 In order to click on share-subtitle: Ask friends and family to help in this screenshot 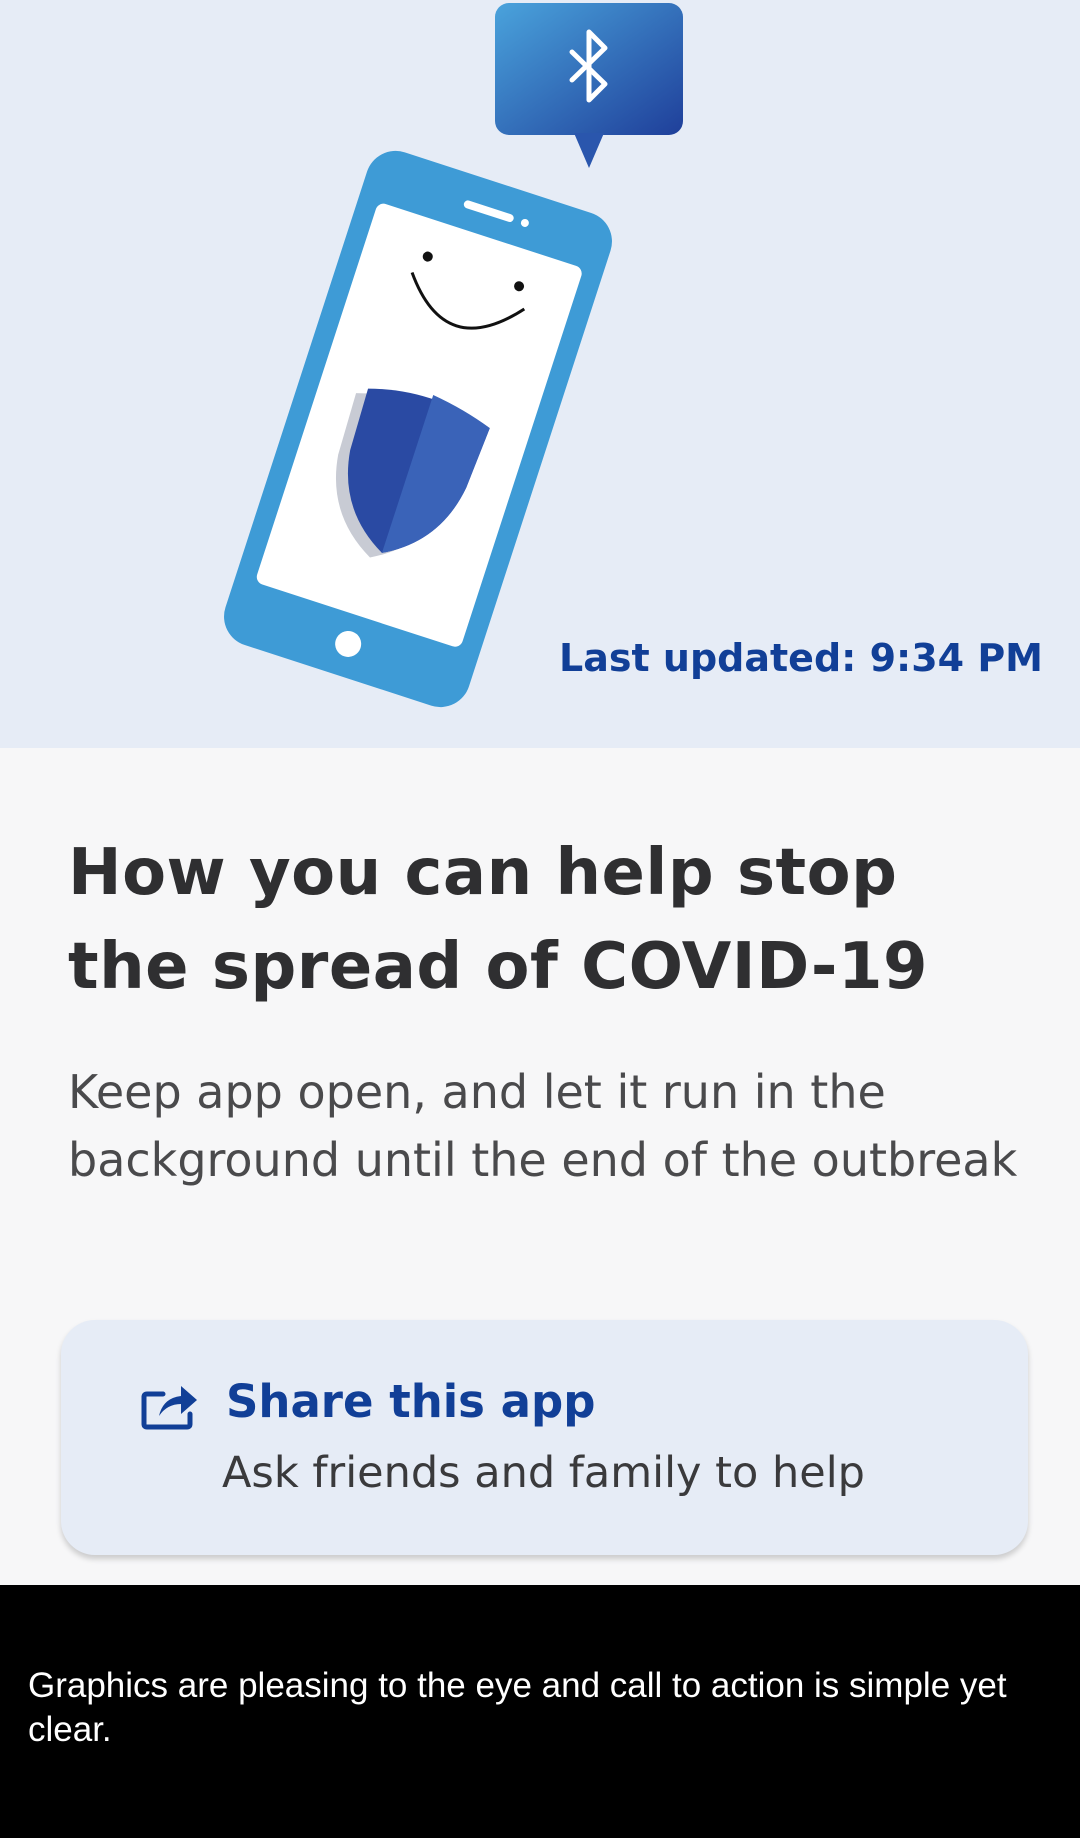, I will do `click(543, 1473)`.